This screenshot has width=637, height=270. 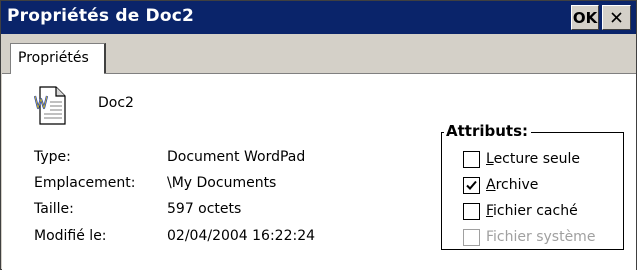 I want to click on close-icon, so click(x=616, y=17).